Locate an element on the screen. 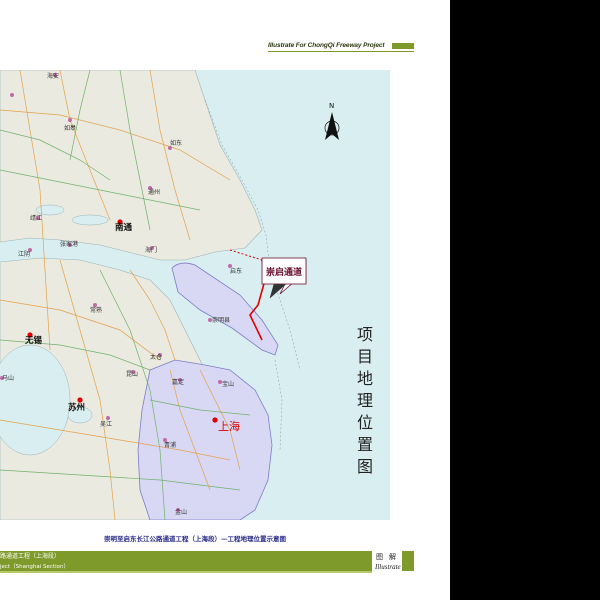 This screenshot has height=600, width=600. label-jinshan: 金山 is located at coordinates (181, 512).